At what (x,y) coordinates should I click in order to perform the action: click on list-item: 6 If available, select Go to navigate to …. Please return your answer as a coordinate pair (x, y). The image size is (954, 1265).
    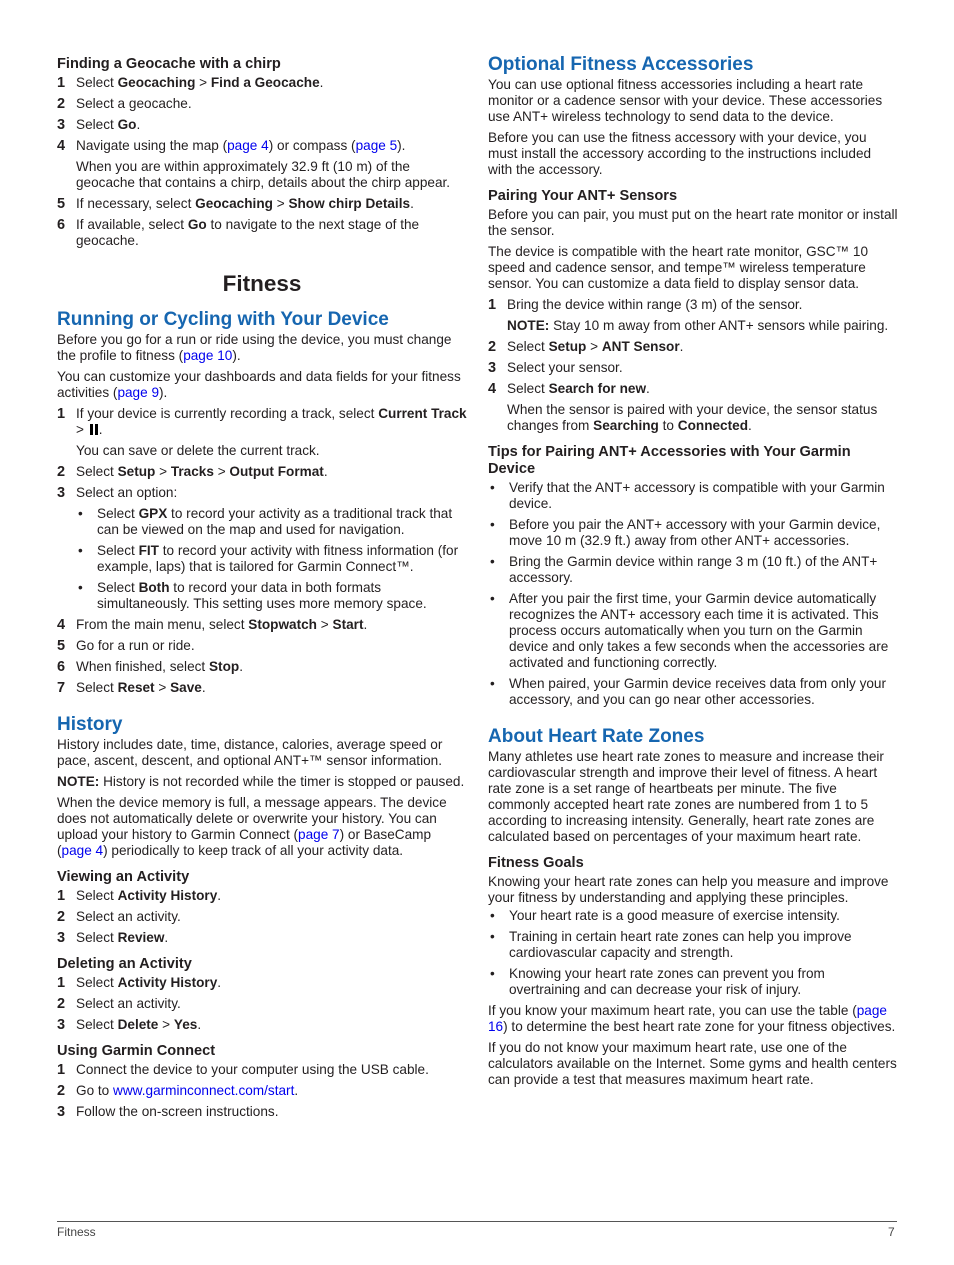
    Looking at the image, I should click on (238, 232).